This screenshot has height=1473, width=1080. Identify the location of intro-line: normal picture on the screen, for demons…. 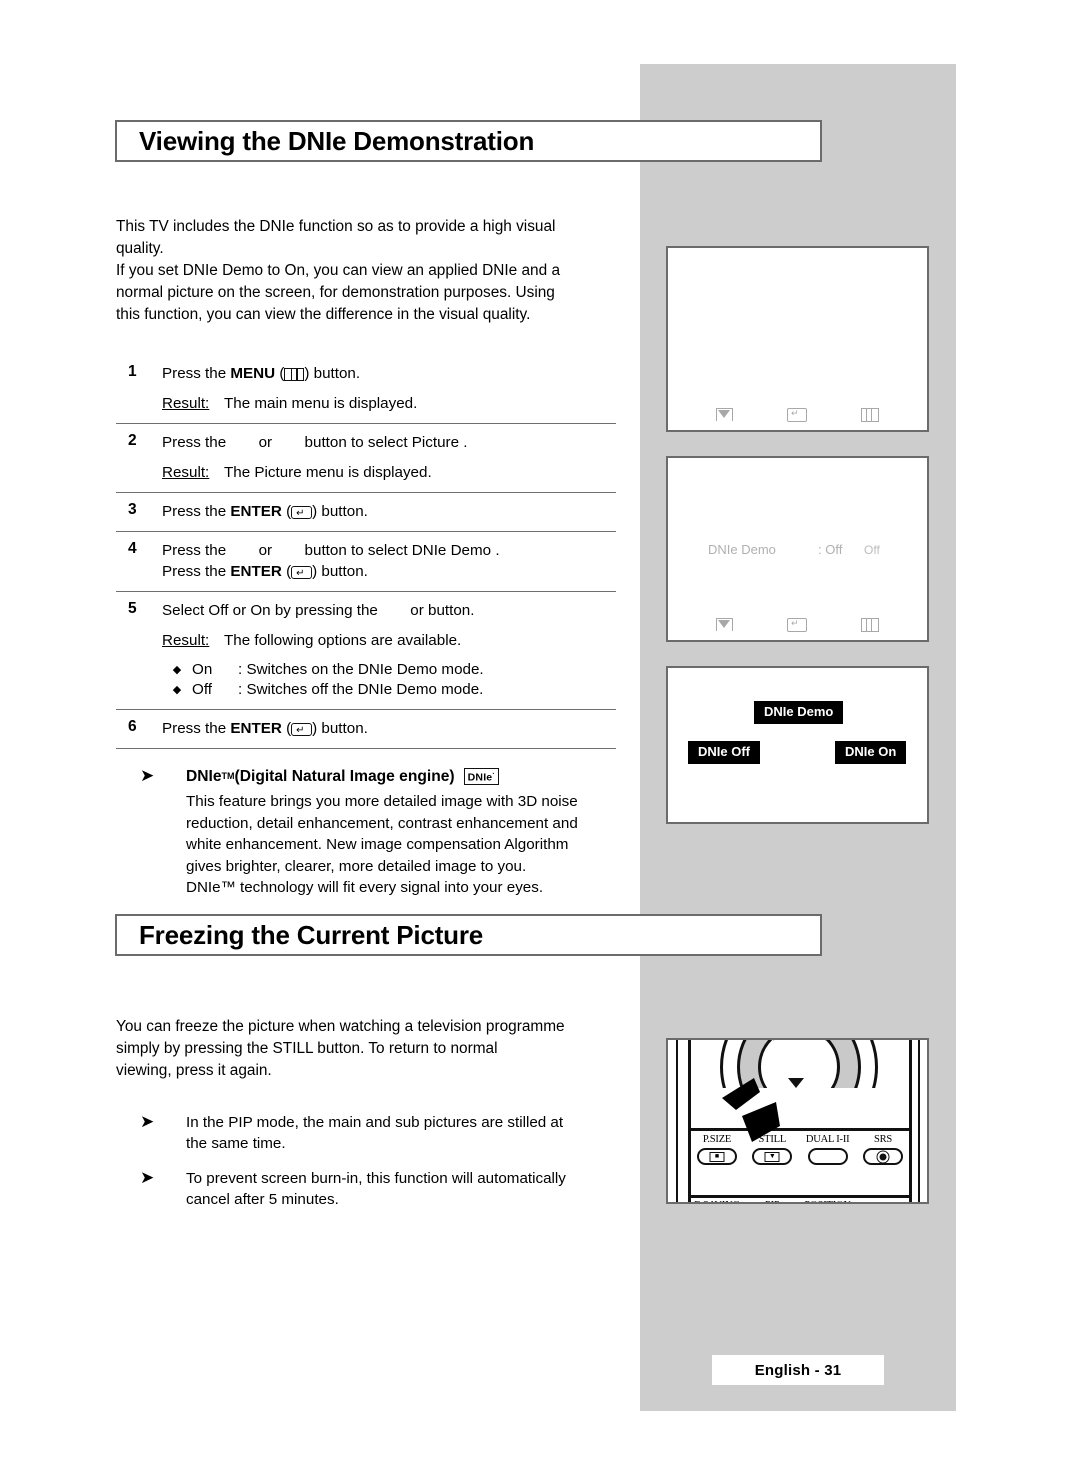
(335, 292).